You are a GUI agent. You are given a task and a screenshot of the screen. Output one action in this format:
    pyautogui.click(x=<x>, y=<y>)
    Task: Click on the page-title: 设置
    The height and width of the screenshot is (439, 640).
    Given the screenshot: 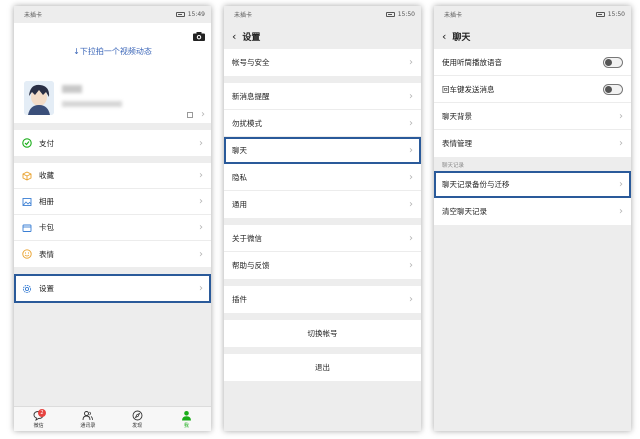 What is the action you would take?
    pyautogui.click(x=251, y=37)
    